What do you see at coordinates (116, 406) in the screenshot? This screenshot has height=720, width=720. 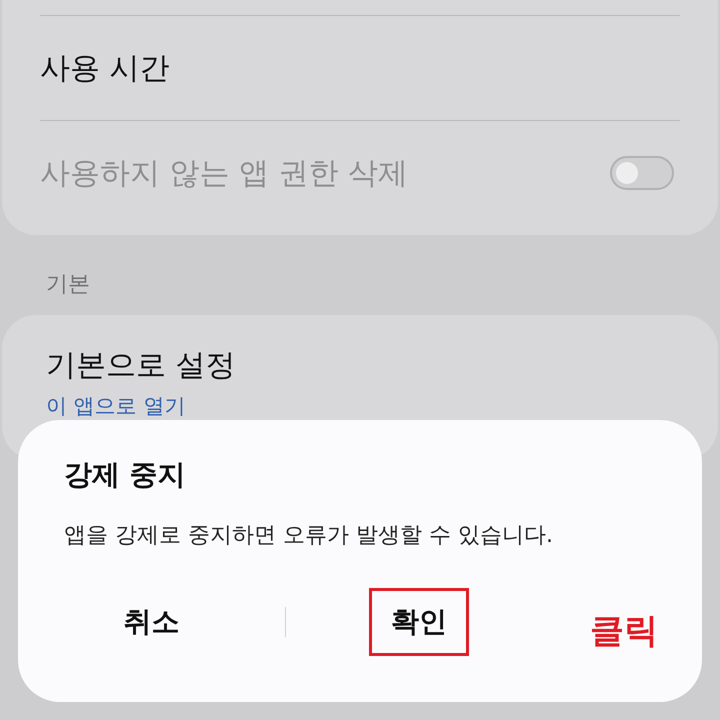 I see `setting-value: 이 앱으로 열기` at bounding box center [116, 406].